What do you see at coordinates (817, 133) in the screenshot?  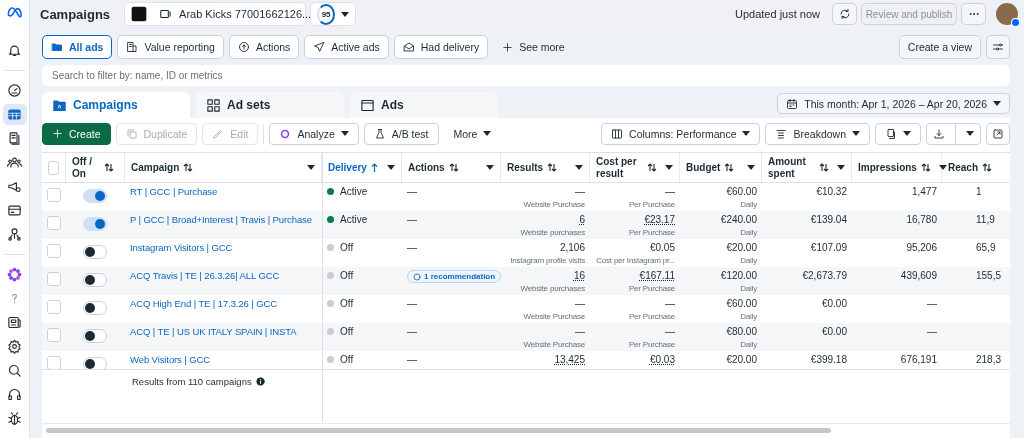 I see `breakdown-button: Breakdown` at bounding box center [817, 133].